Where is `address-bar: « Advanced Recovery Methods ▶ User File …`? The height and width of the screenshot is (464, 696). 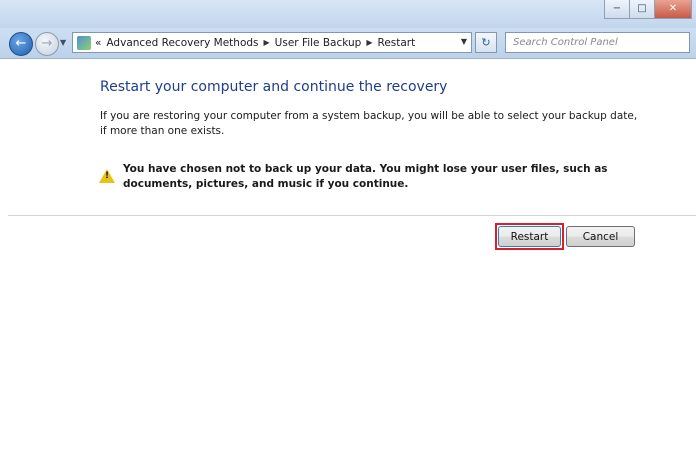
address-bar: « Advanced Recovery Methods ▶ User File … is located at coordinates (272, 42).